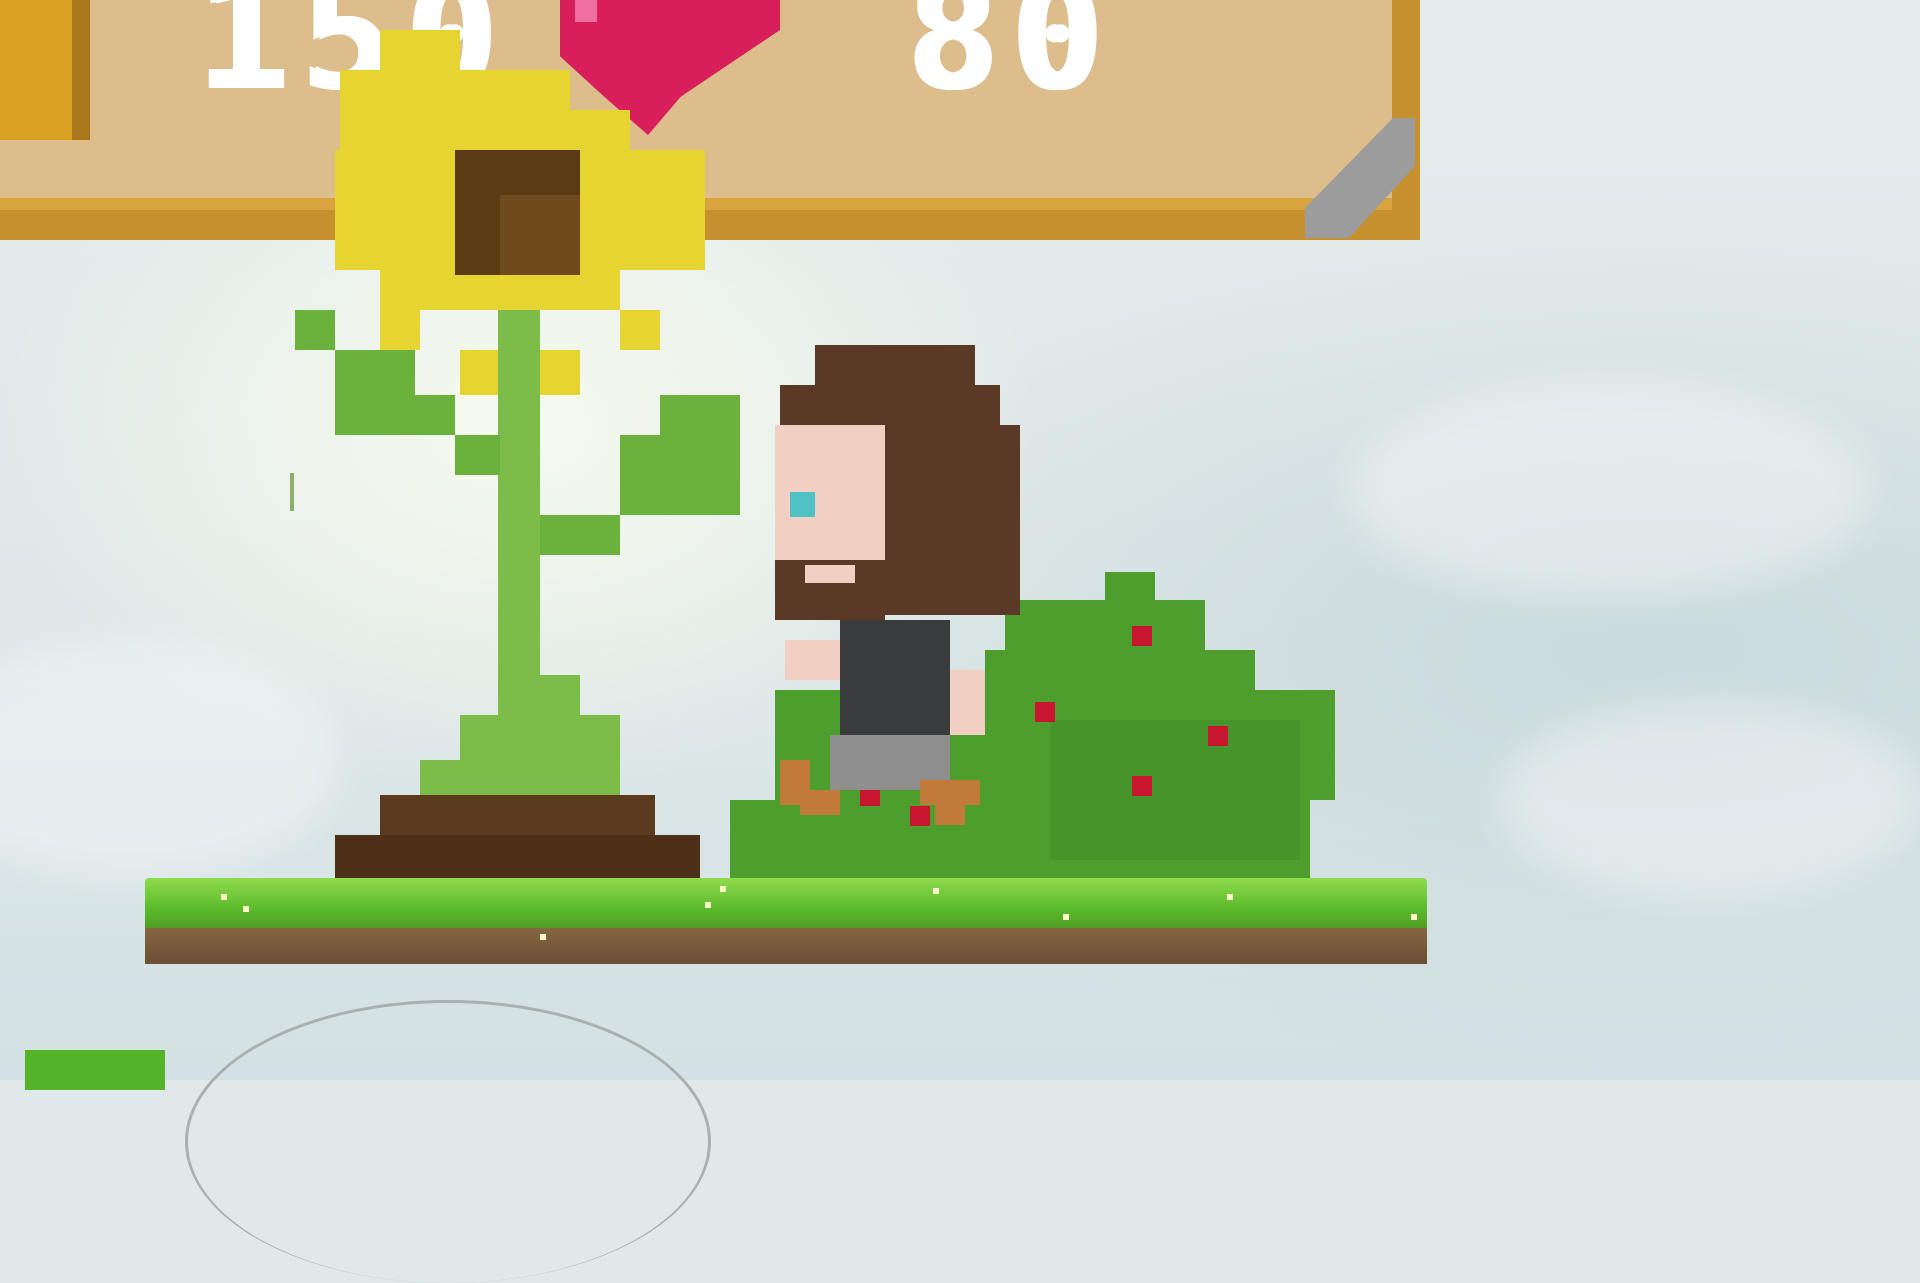  Describe the element at coordinates (517, 815) in the screenshot. I see `flower-pot-dirt` at that location.